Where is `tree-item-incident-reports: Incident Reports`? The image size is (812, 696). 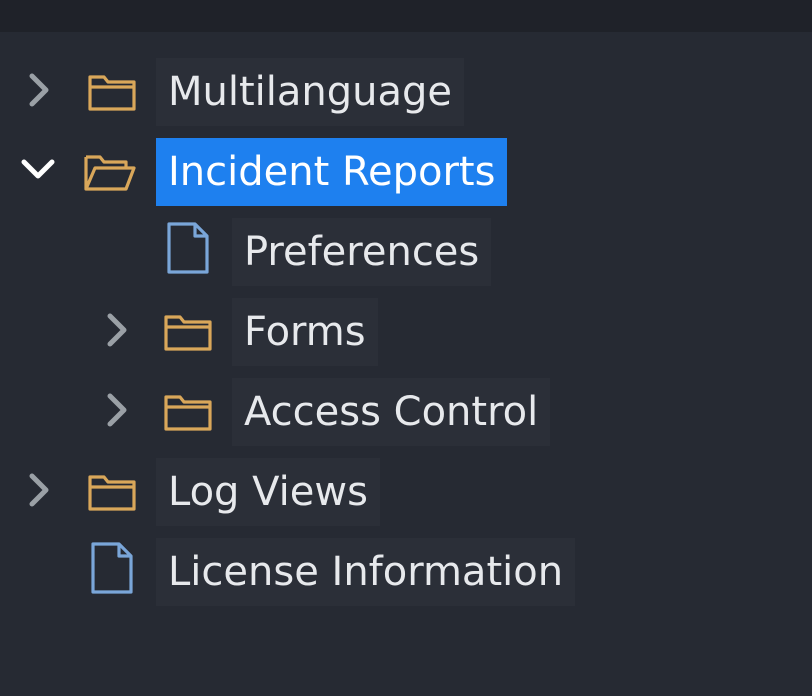 tree-item-incident-reports: Incident Reports is located at coordinates (406, 176).